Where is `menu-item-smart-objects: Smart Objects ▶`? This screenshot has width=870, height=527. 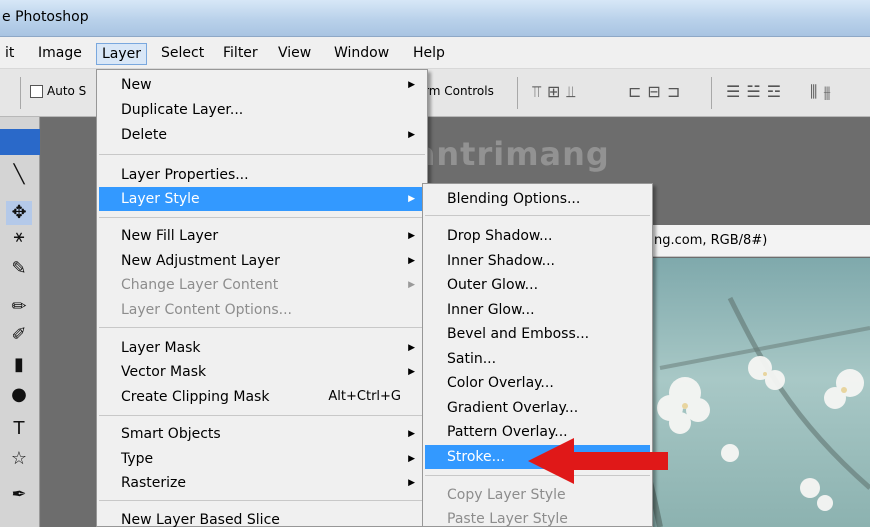
menu-item-smart-objects: Smart Objects ▶ is located at coordinates (262, 434).